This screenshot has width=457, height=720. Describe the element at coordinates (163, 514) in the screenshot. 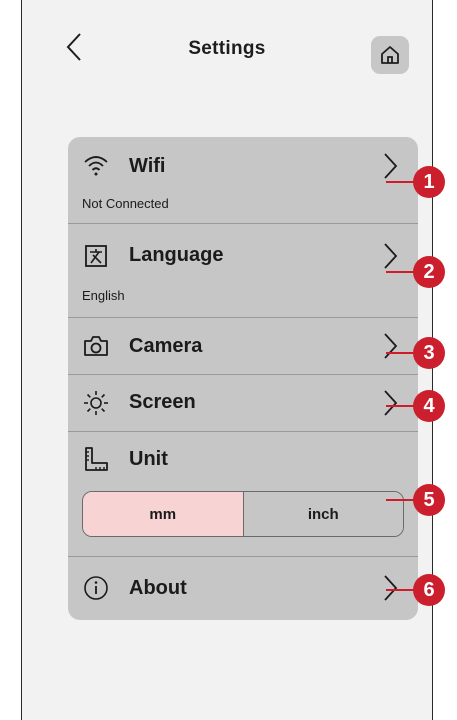

I see `unit-option-mm: mm` at that location.